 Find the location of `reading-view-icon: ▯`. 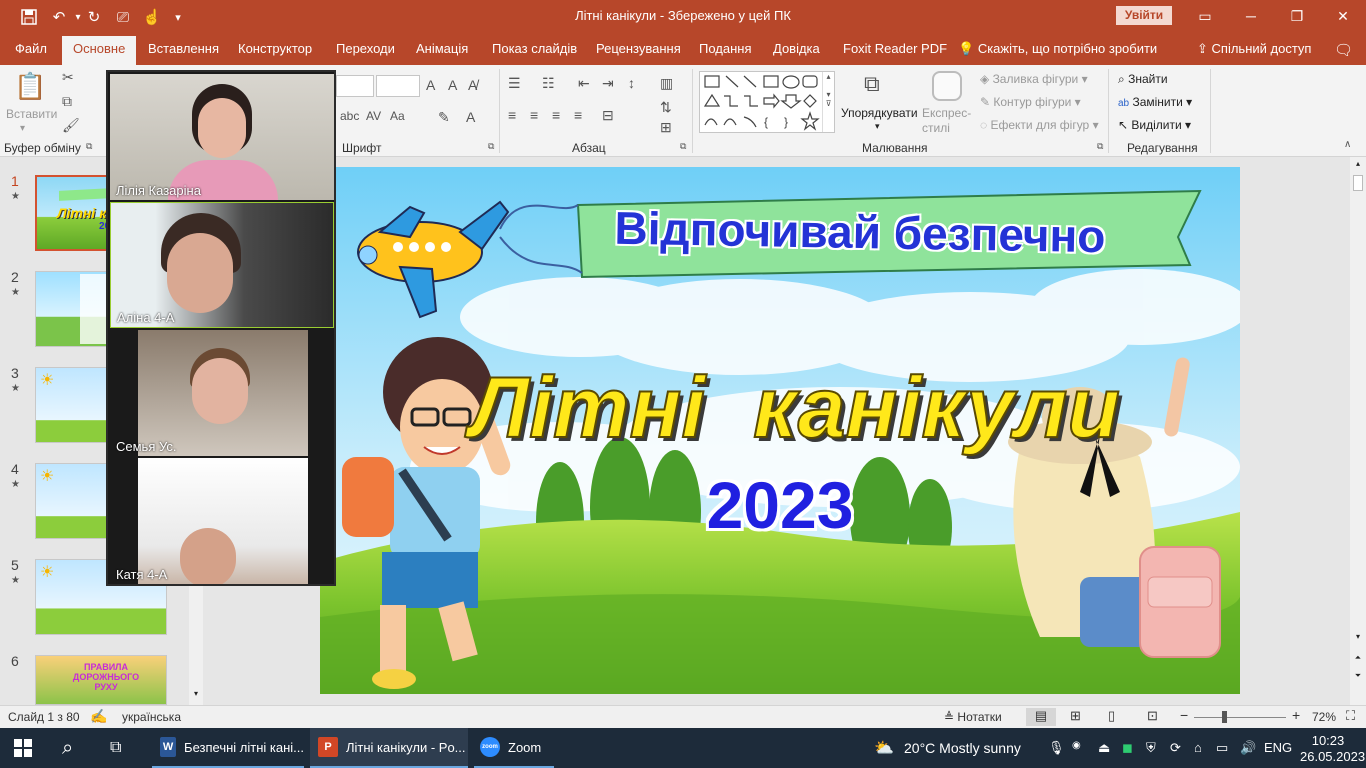

reading-view-icon: ▯ is located at coordinates (1111, 716).